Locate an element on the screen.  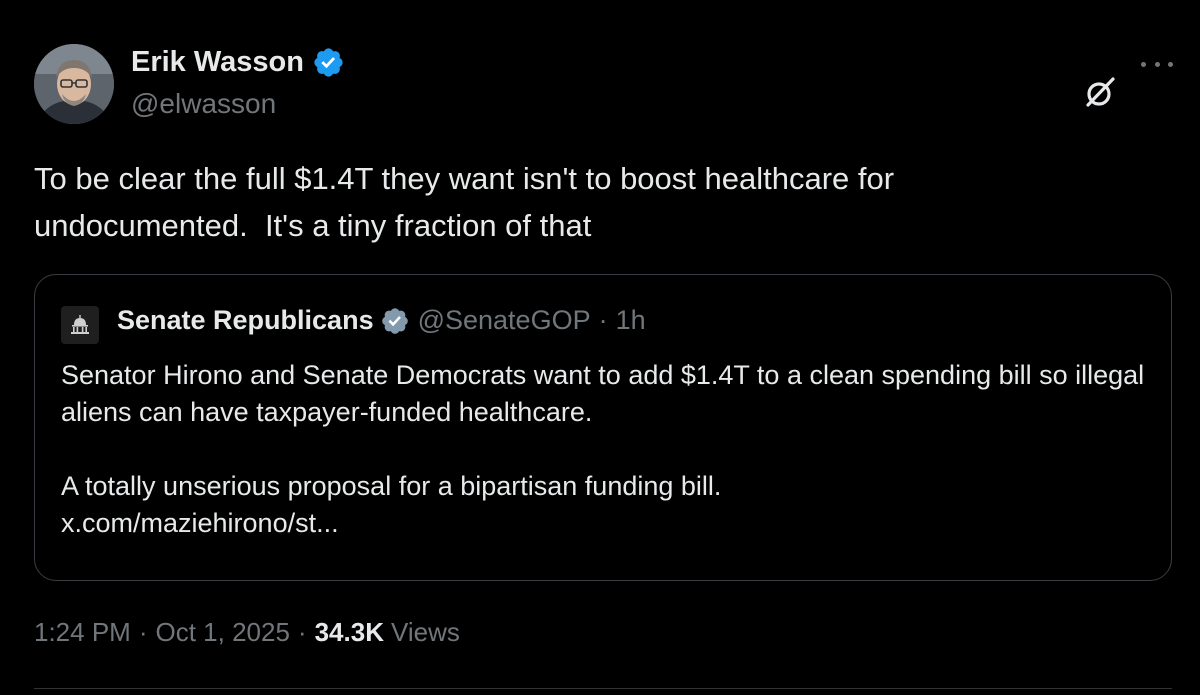
tweet-meta: 1:24 PM · Oct 1, 2025 · 34.3K Views is located at coordinates (247, 632).